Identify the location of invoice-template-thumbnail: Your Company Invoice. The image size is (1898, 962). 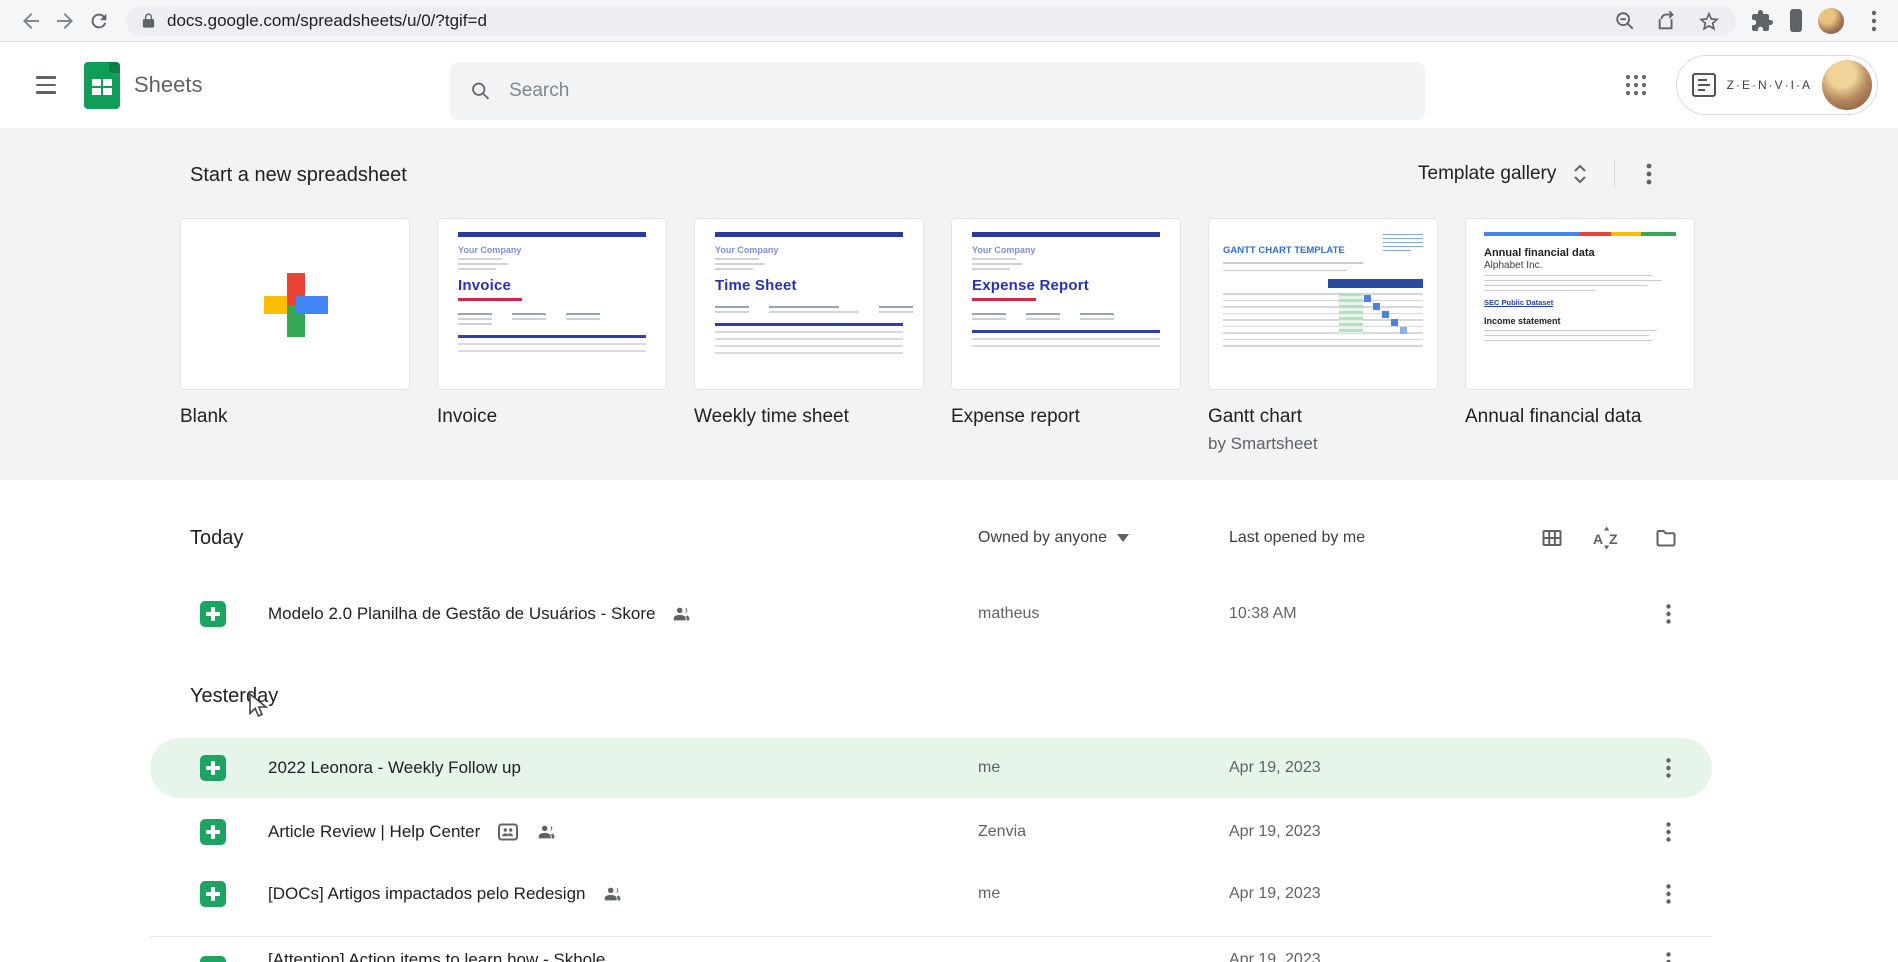
(552, 304).